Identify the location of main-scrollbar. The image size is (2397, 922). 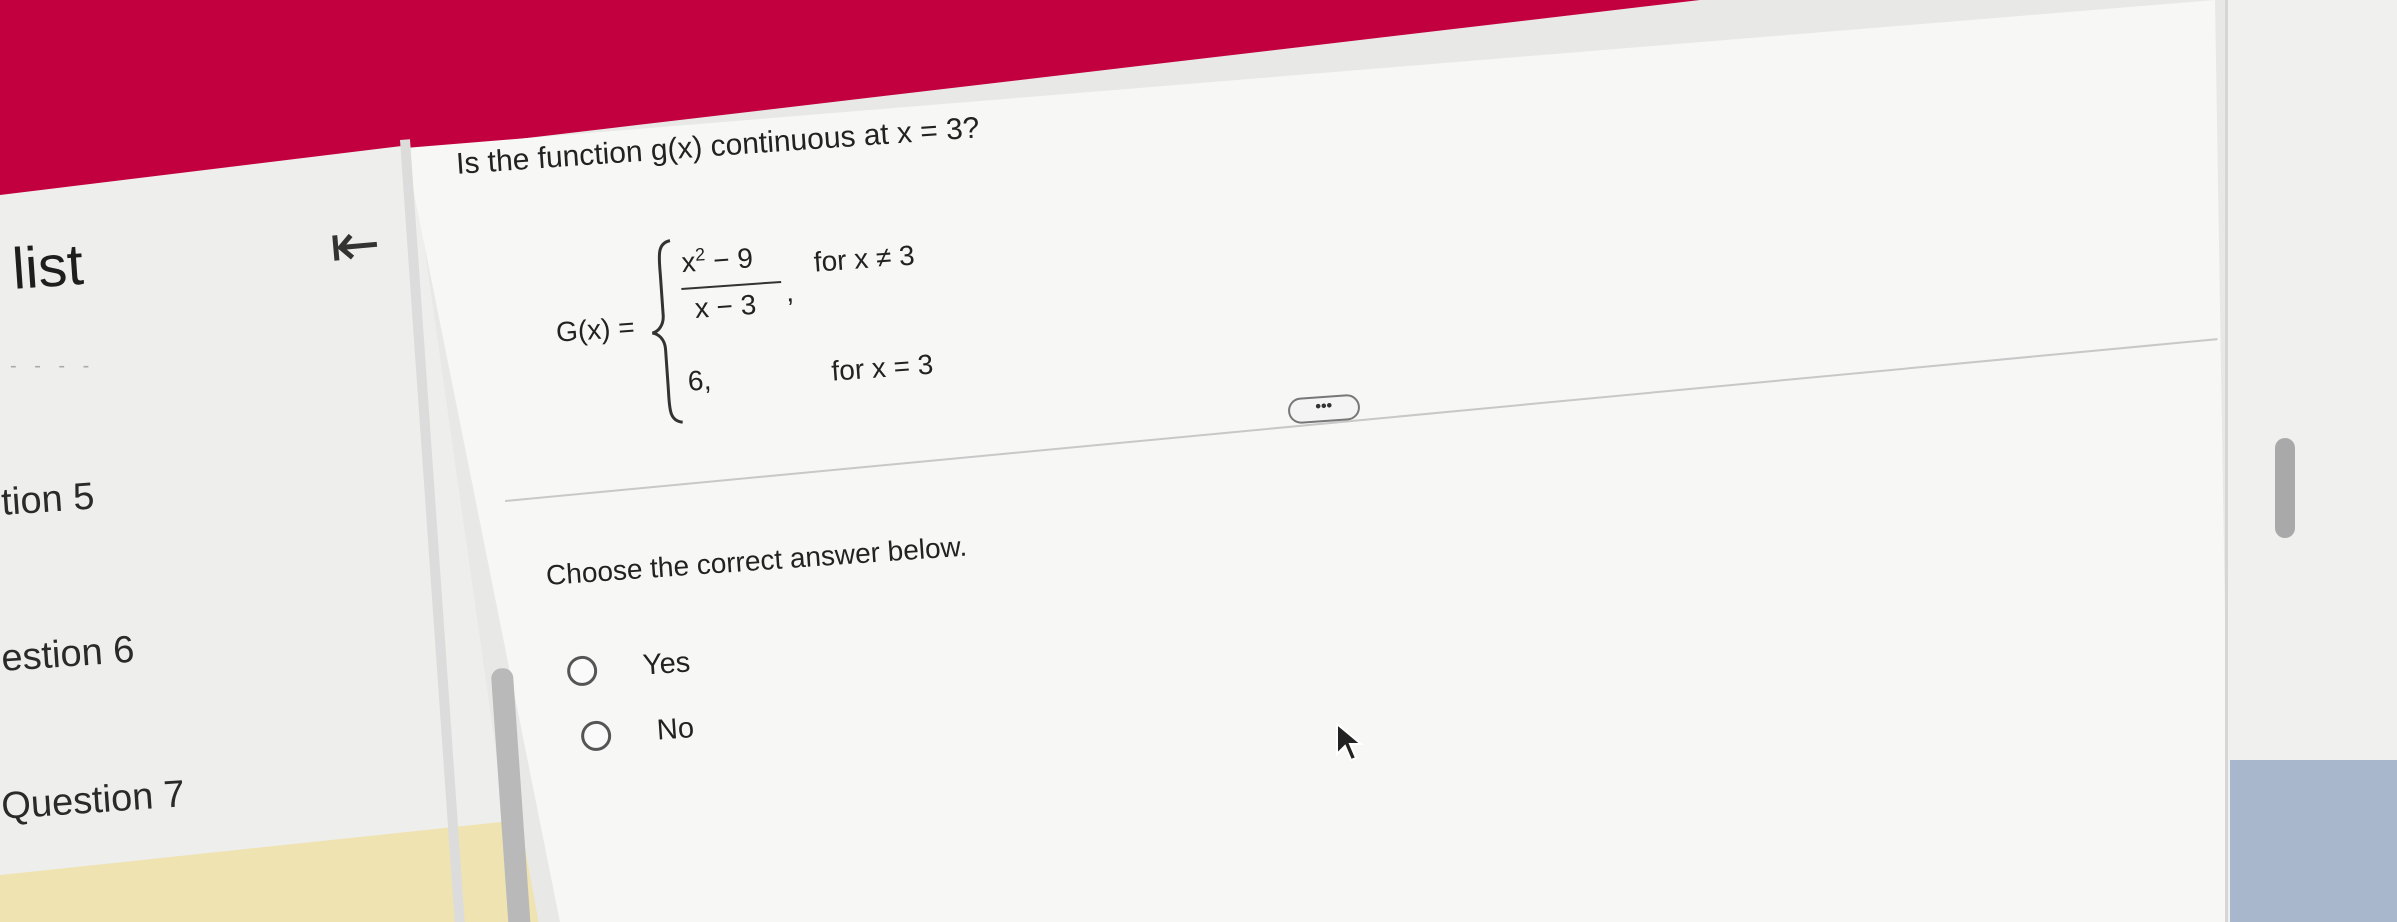
(2285, 488).